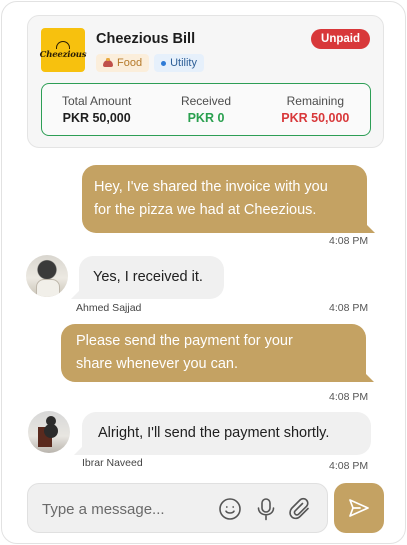 Image resolution: width=407 pixels, height=545 pixels. What do you see at coordinates (211, 187) in the screenshot?
I see `message-text-line: Hey, I've shared the invoice with you` at bounding box center [211, 187].